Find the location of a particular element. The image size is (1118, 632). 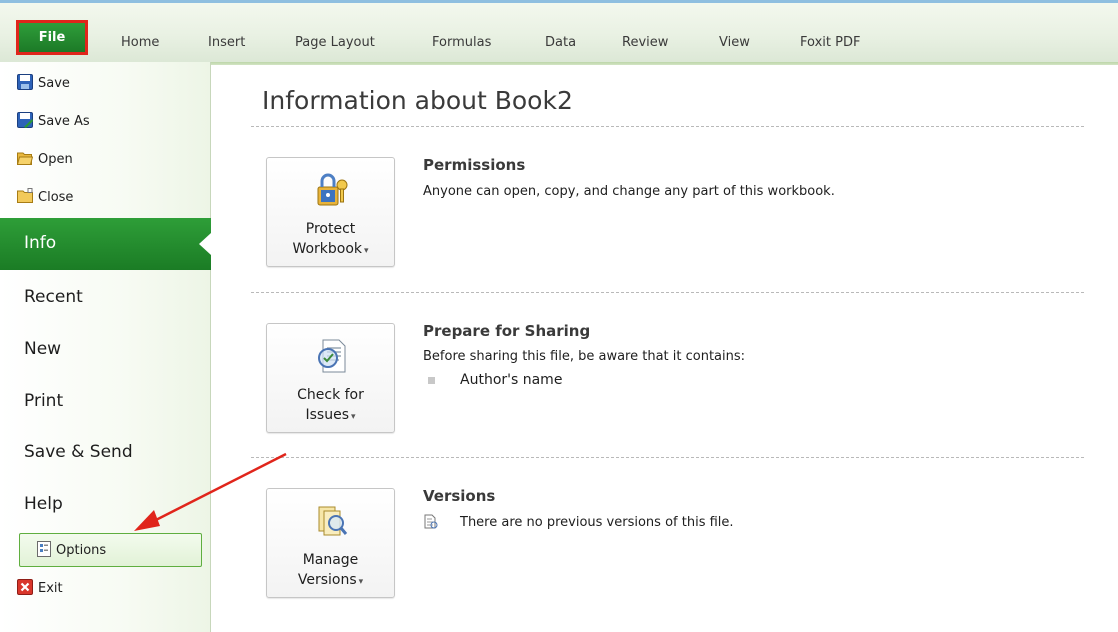

options-icon is located at coordinates (44, 549).